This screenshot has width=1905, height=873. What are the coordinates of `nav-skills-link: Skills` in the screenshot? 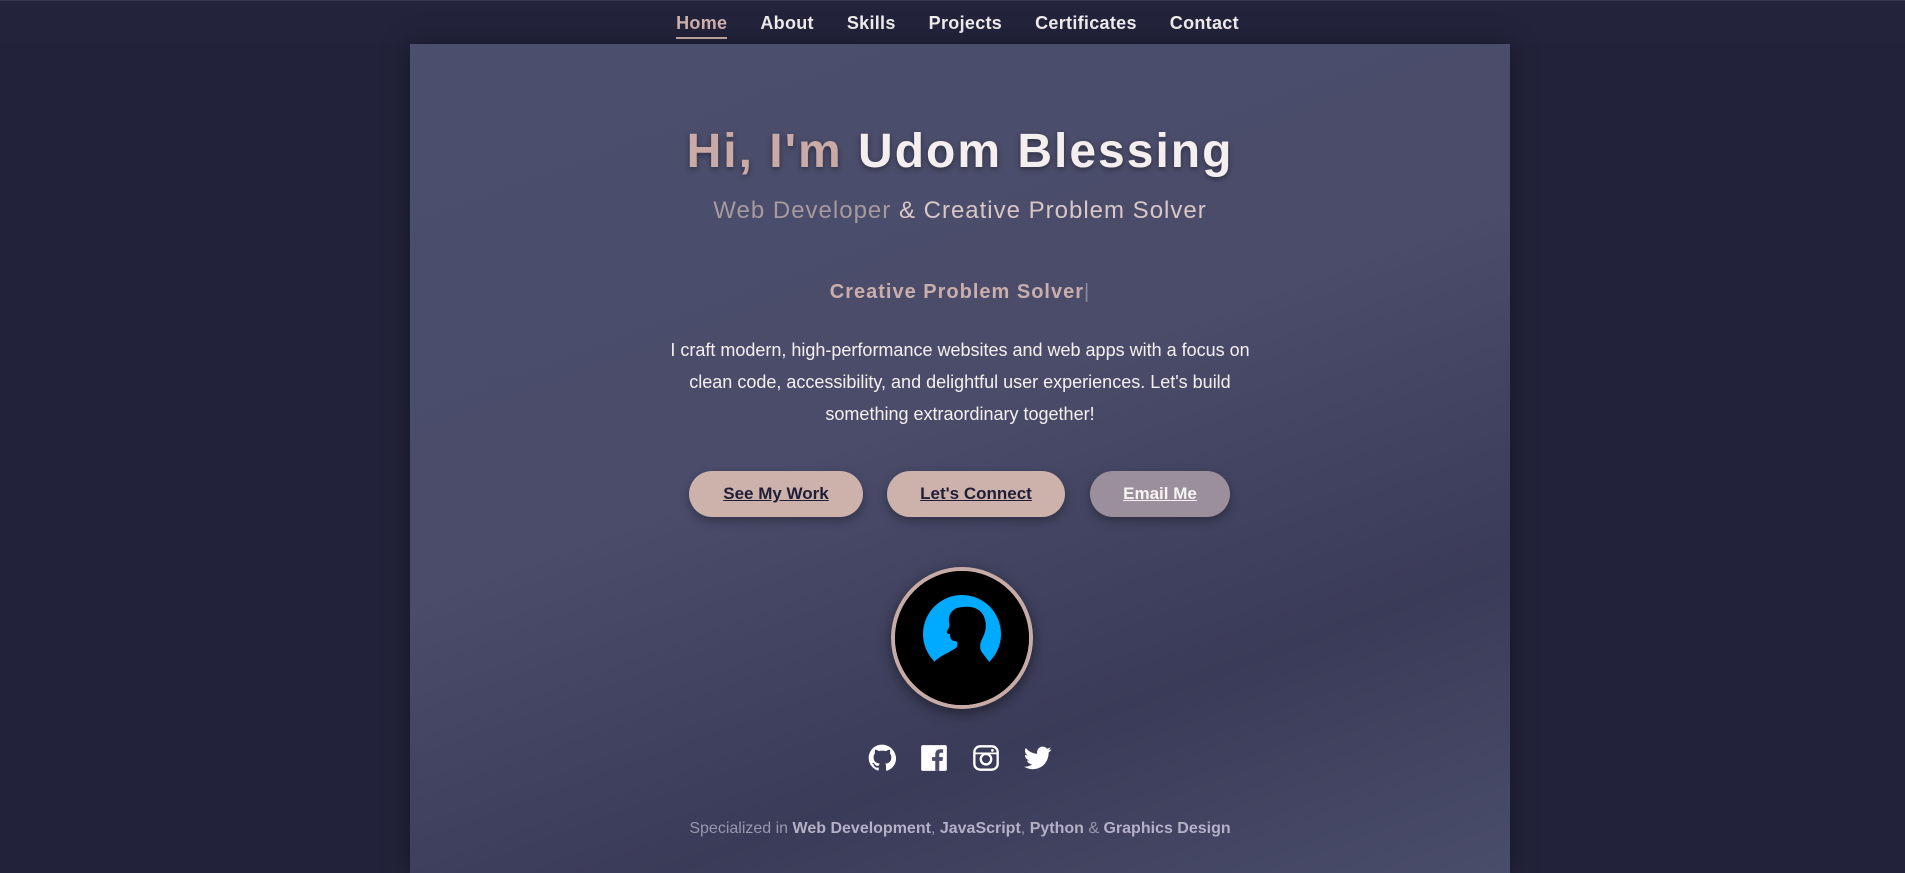 It's located at (871, 26).